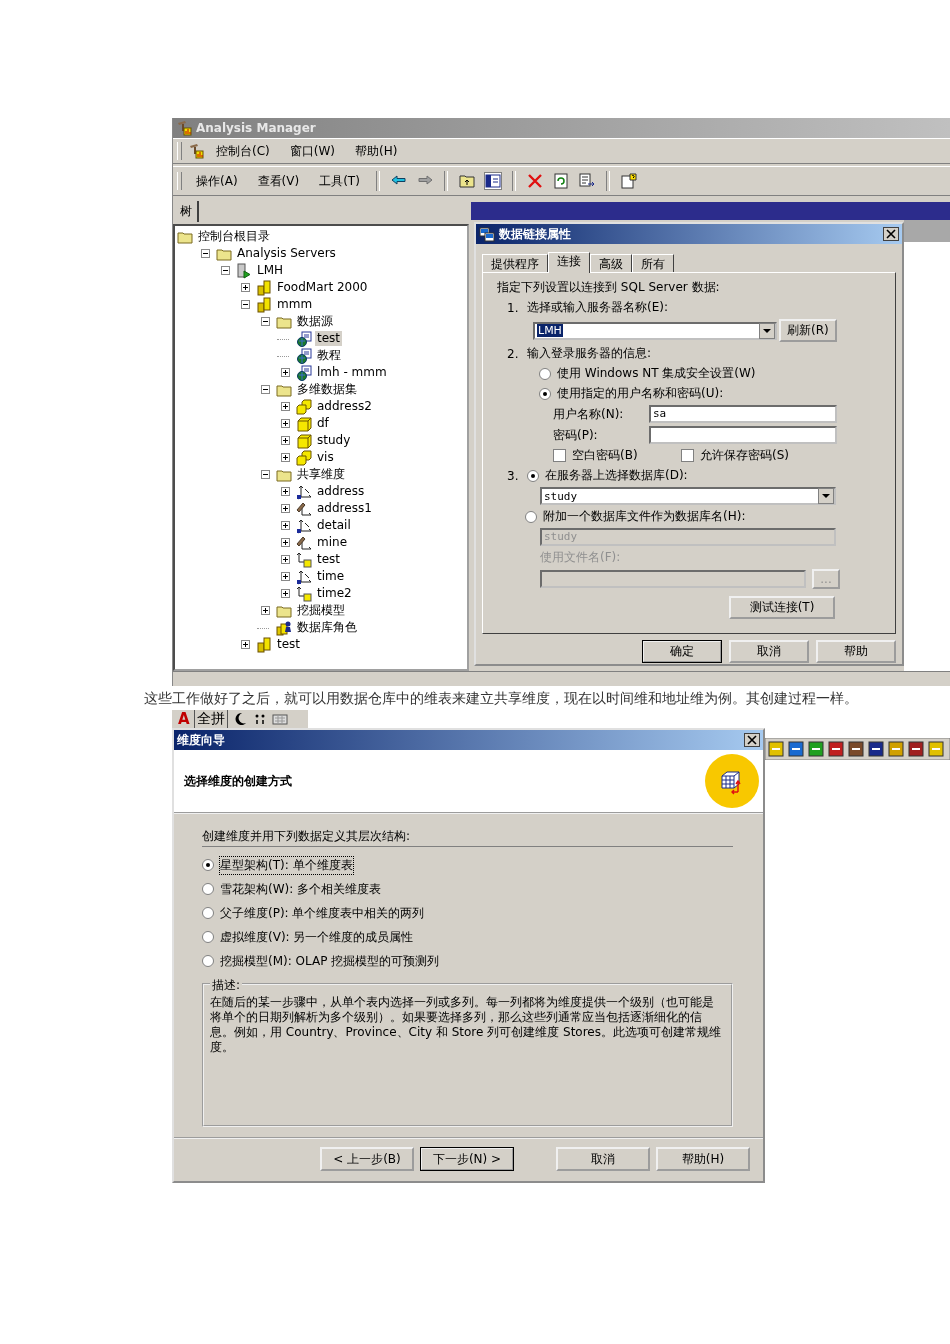  Describe the element at coordinates (321, 610) in the screenshot. I see `tree-item: 挖掘模型` at that location.